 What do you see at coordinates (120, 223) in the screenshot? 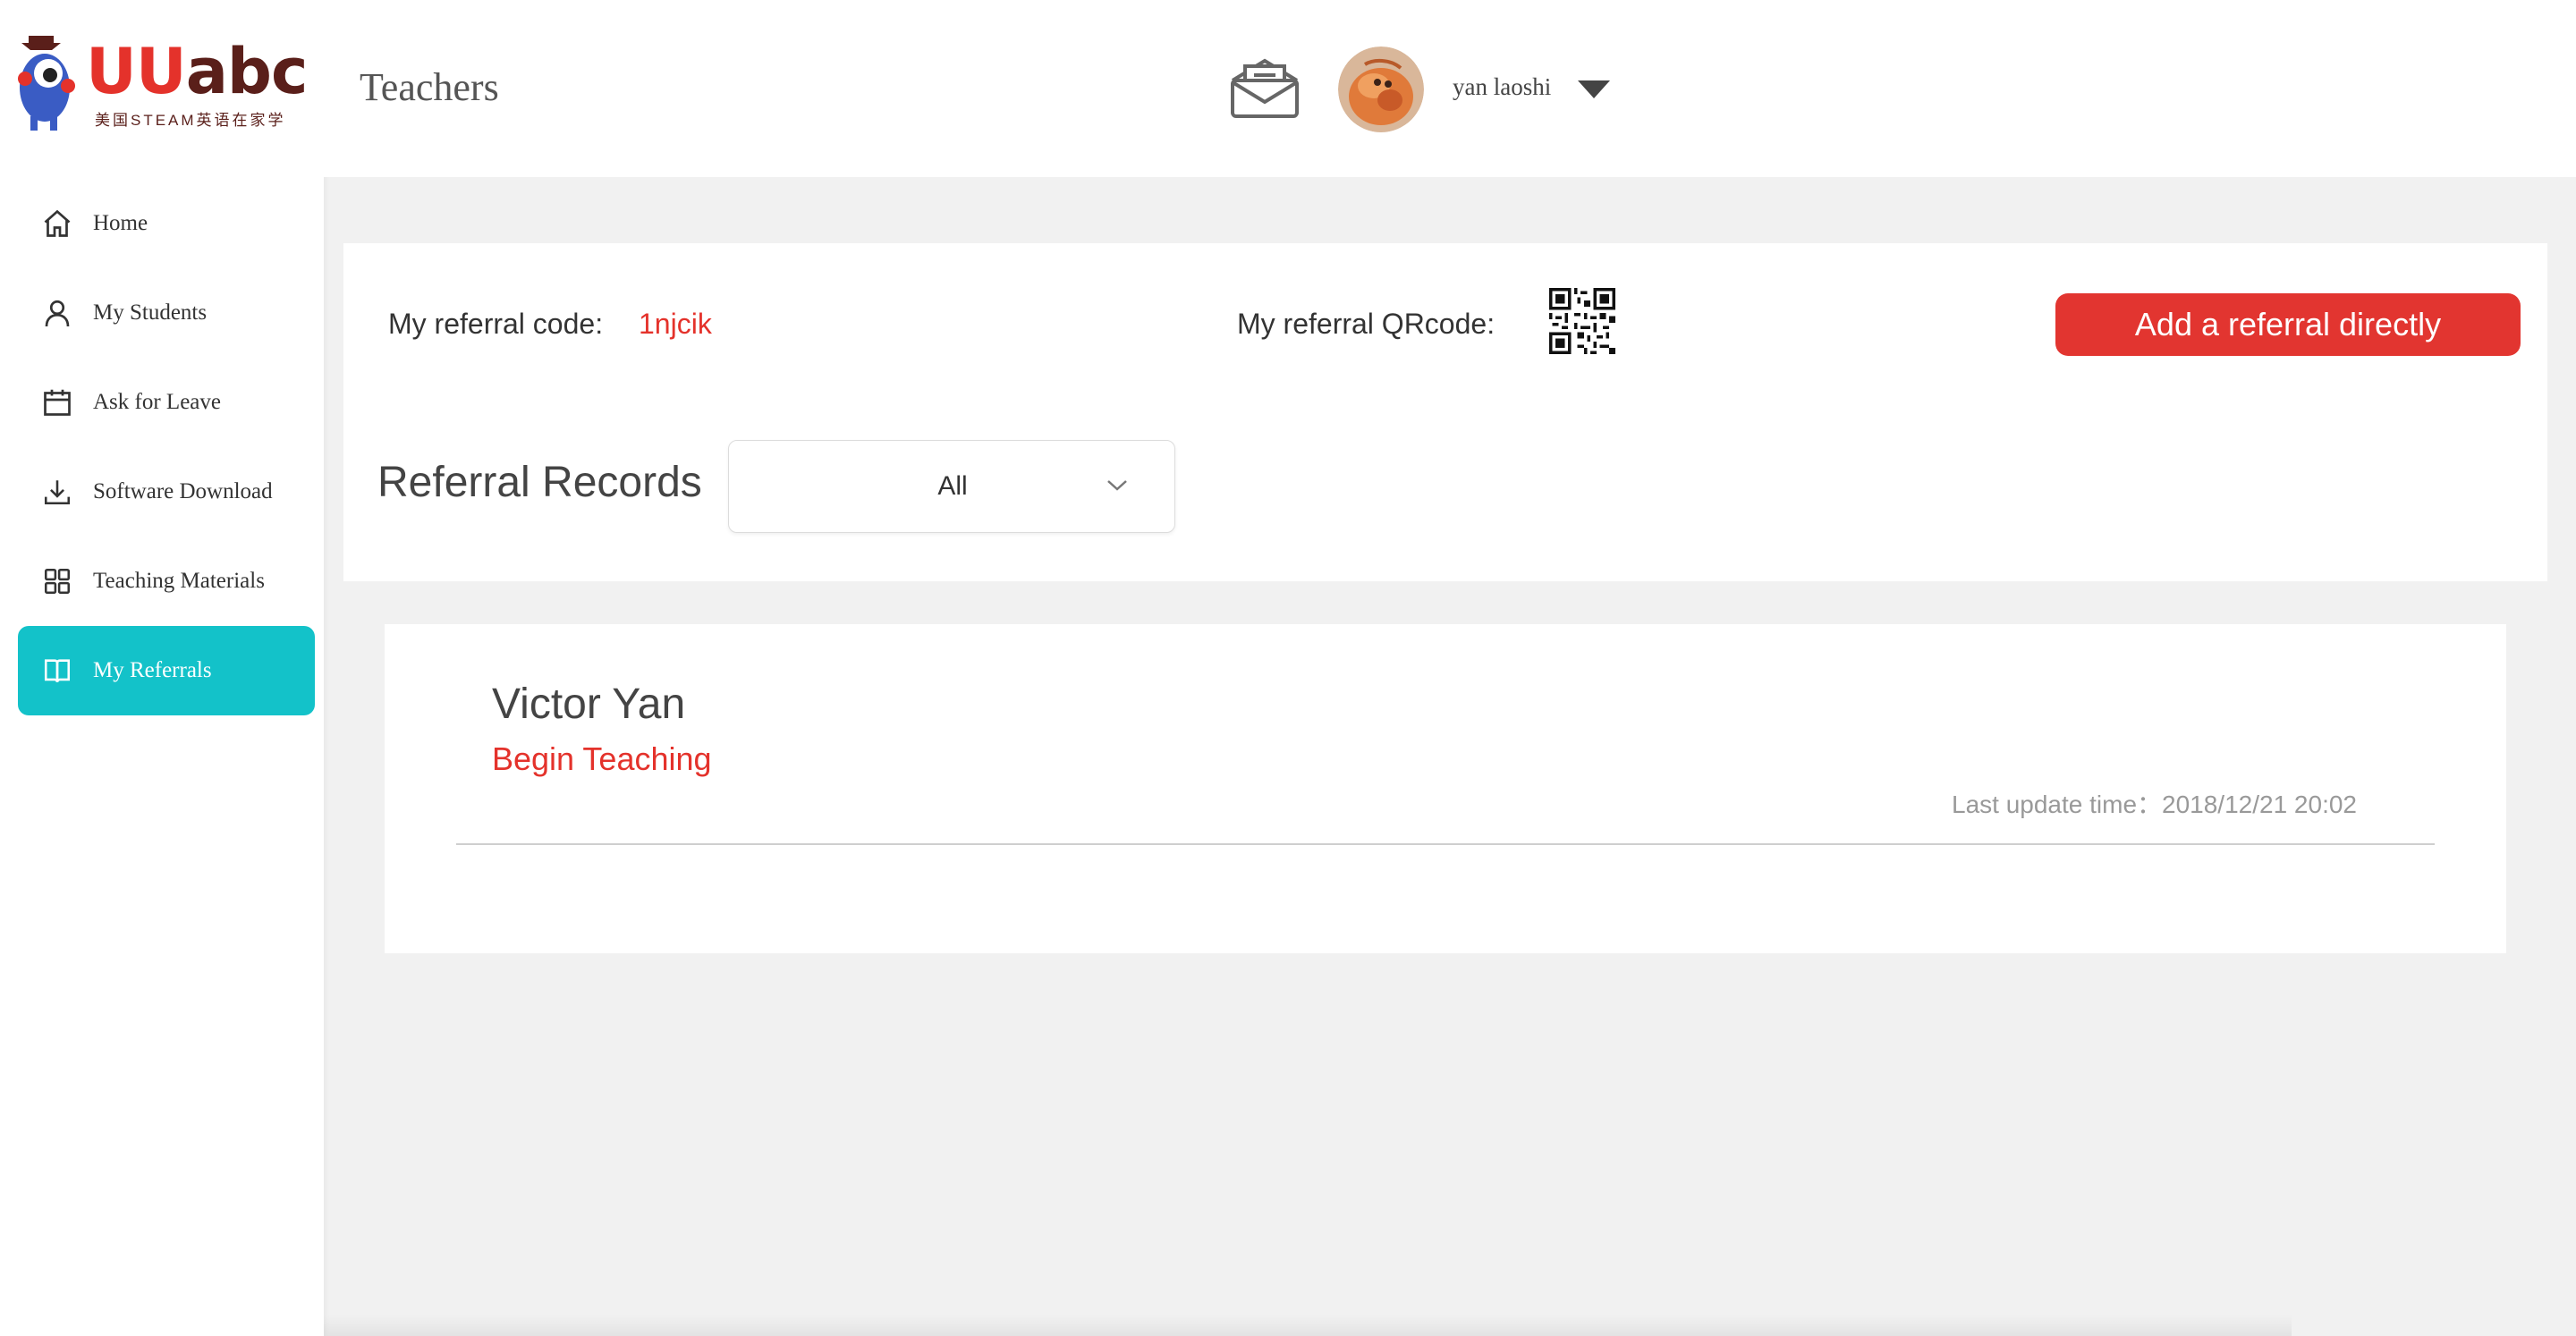
I see `sidebar-item-label: Home` at bounding box center [120, 223].